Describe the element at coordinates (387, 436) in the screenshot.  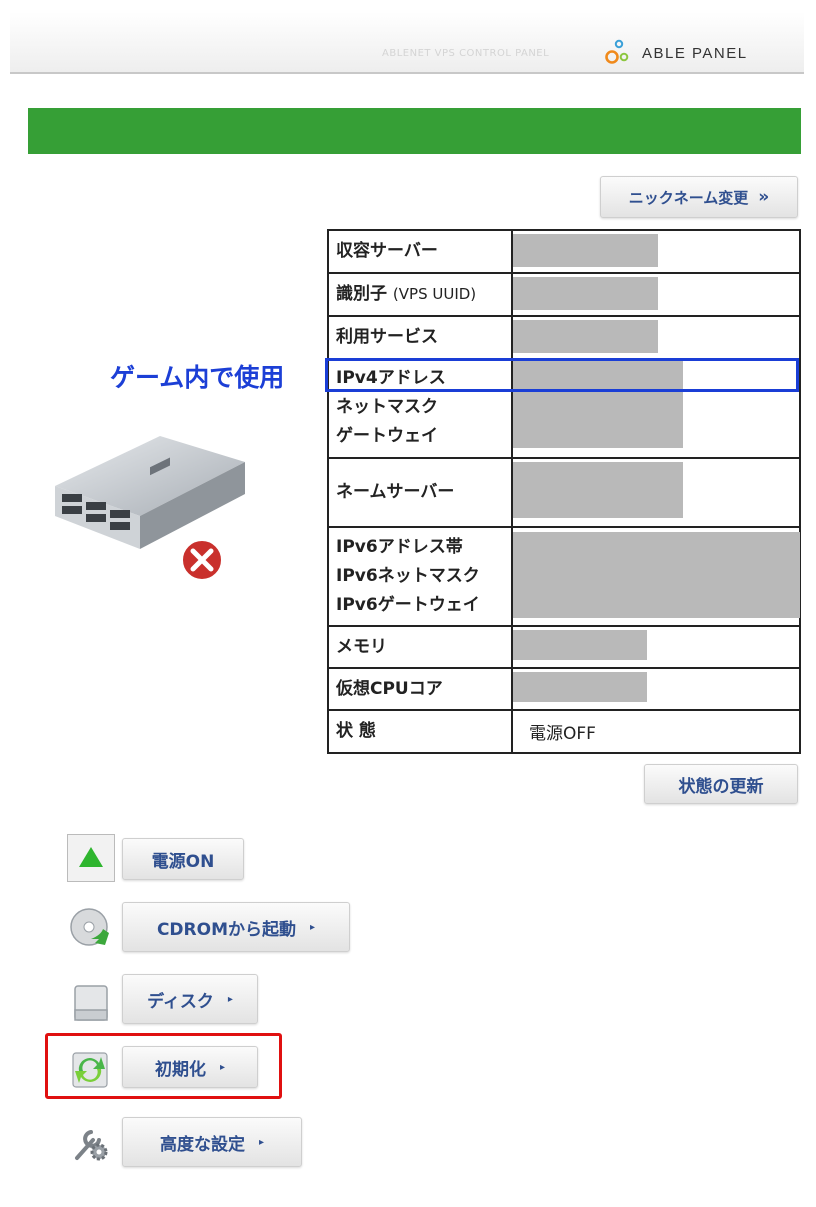
I see `row-label-line: ゲートウェイ` at that location.